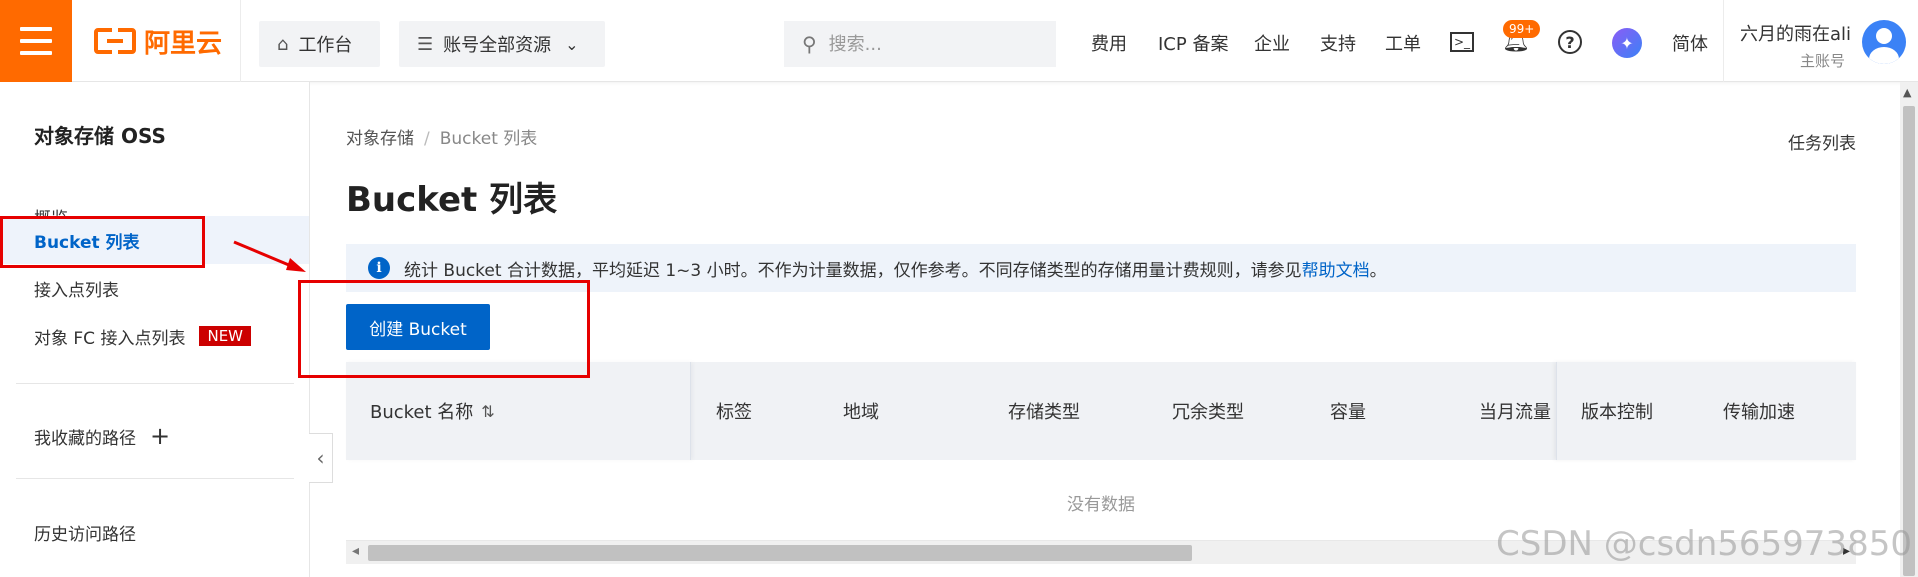 This screenshot has height=577, width=1918. I want to click on ai-assistant-icon: ✦, so click(1627, 43).